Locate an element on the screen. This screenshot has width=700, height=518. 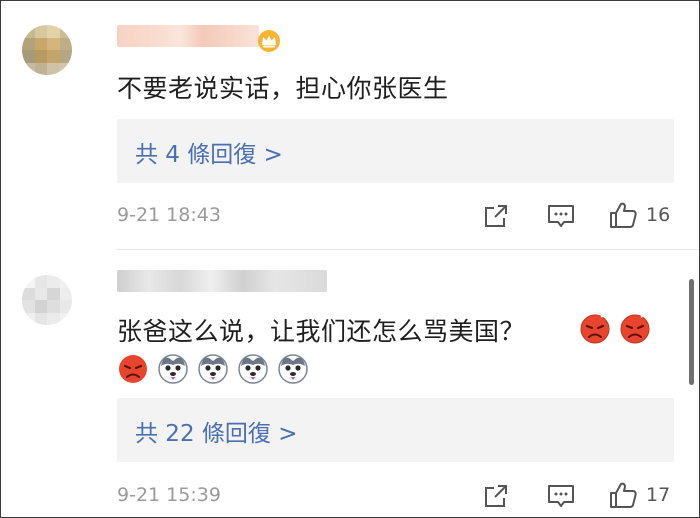
view-replies-link: 共 22 條回復 > is located at coordinates (216, 431).